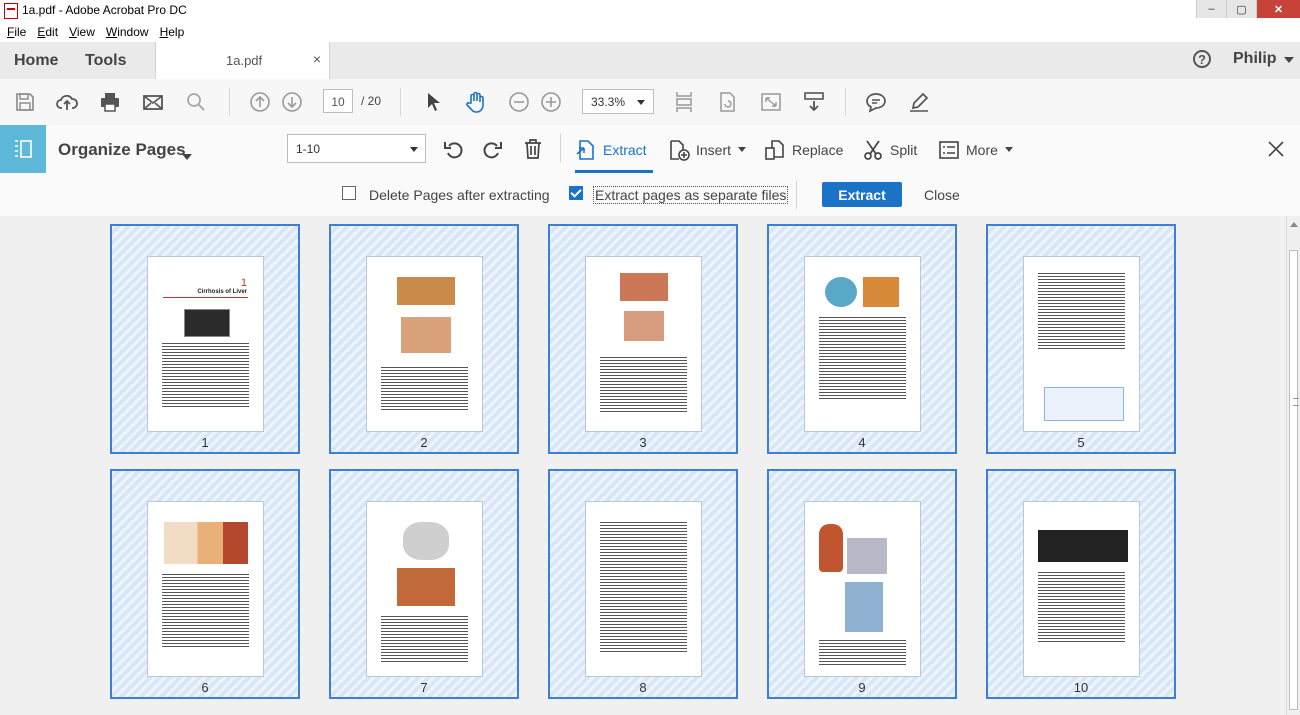 Image resolution: width=1300 pixels, height=715 pixels. What do you see at coordinates (1296, 402) in the screenshot?
I see `grip-icon` at bounding box center [1296, 402].